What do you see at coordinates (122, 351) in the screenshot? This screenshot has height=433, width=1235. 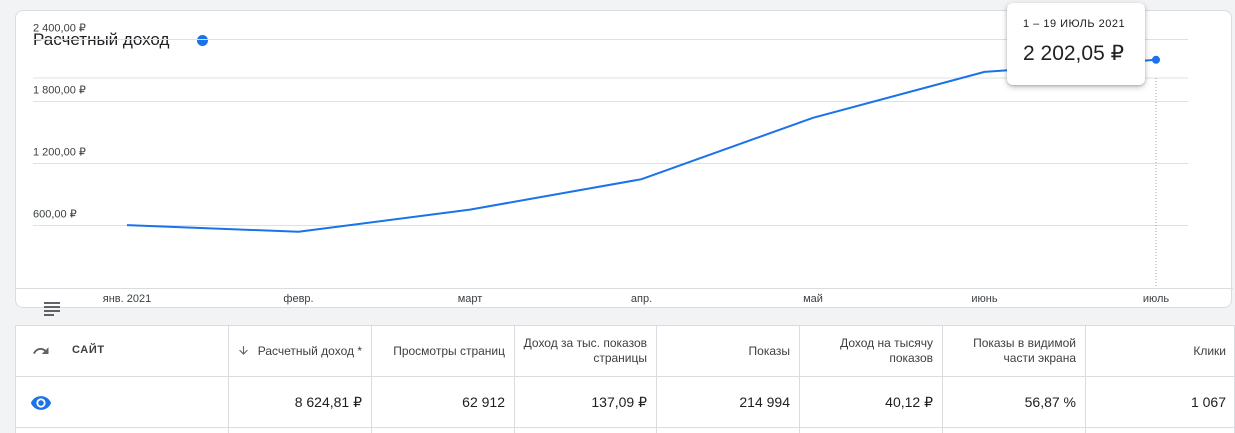 I see `site-header-cell: САЙТ` at bounding box center [122, 351].